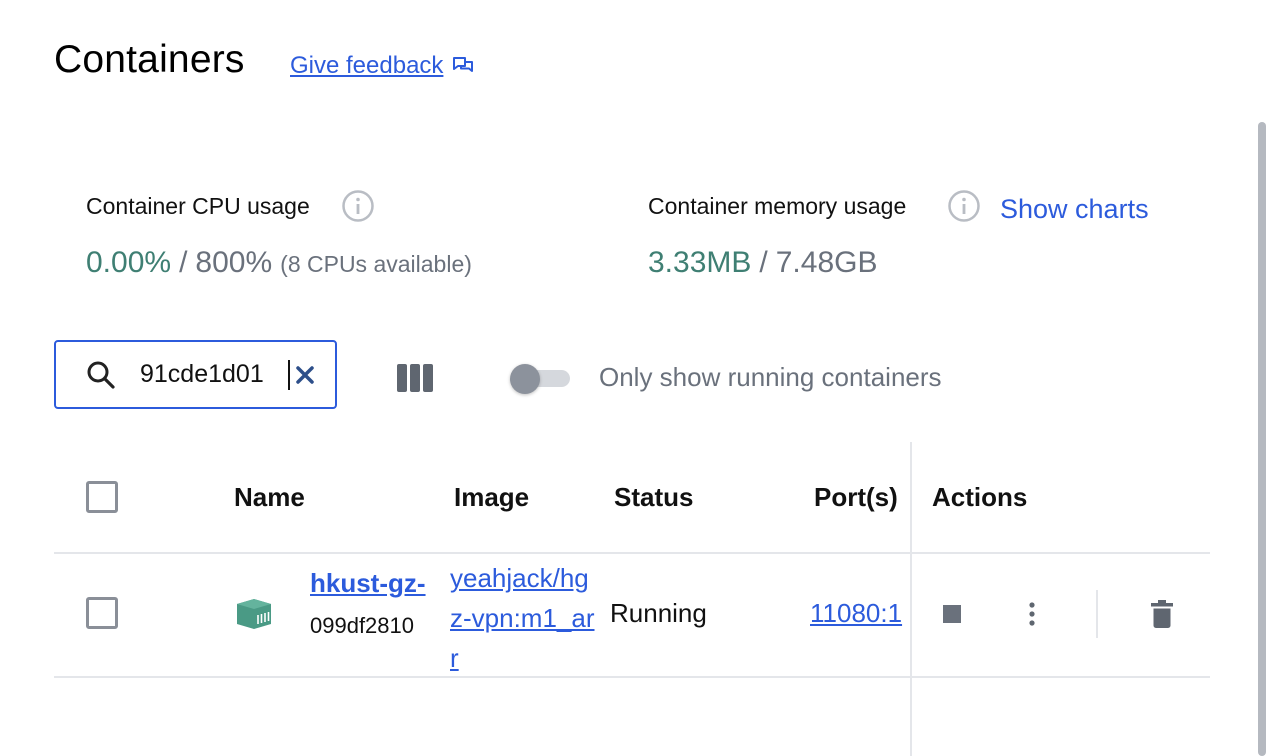 The image size is (1274, 756). What do you see at coordinates (102, 497) in the screenshot?
I see `select-all-checkbox` at bounding box center [102, 497].